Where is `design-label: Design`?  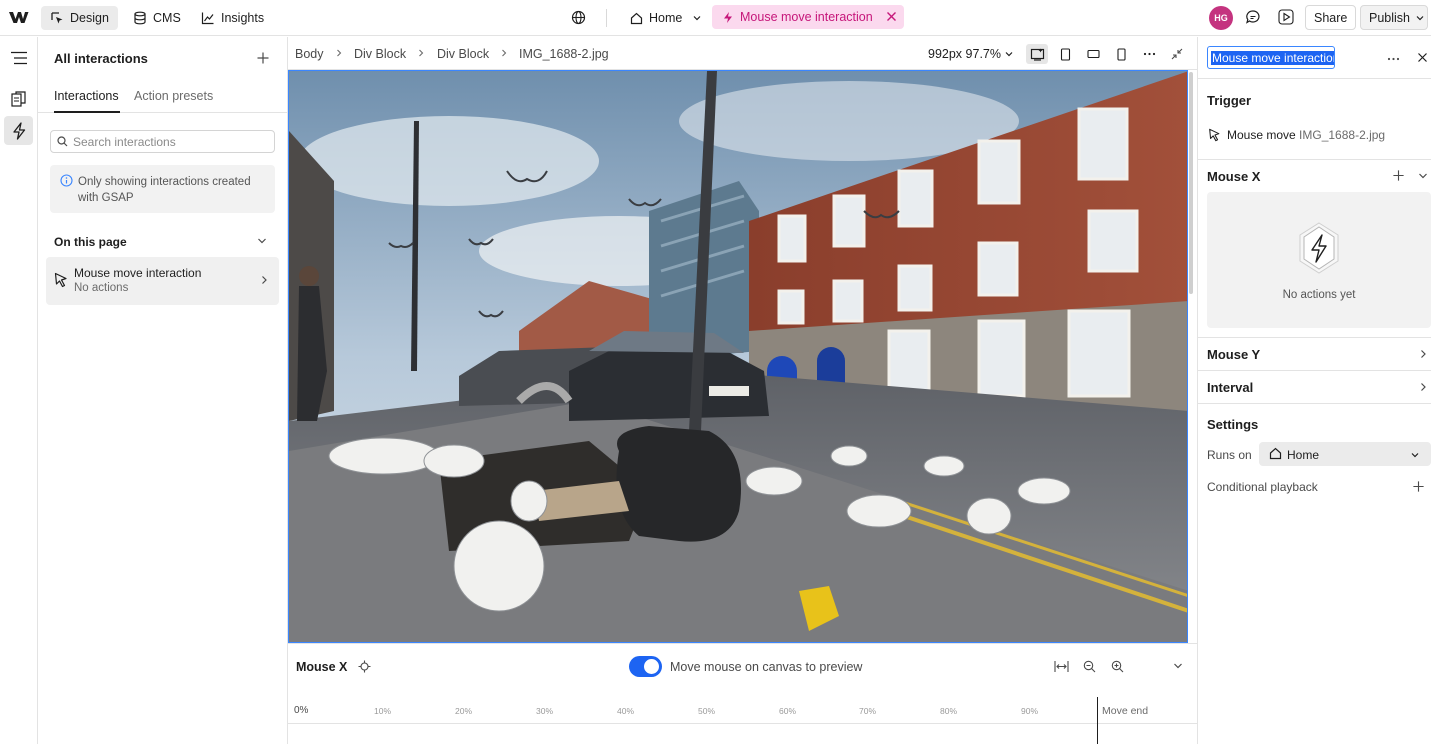 design-label: Design is located at coordinates (89, 18).